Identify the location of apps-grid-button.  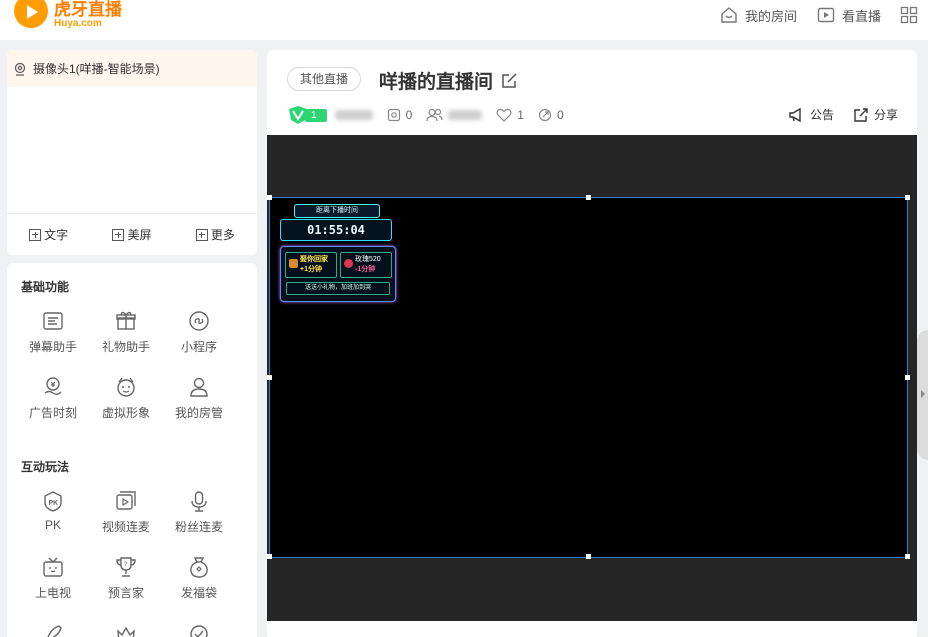
(912, 15).